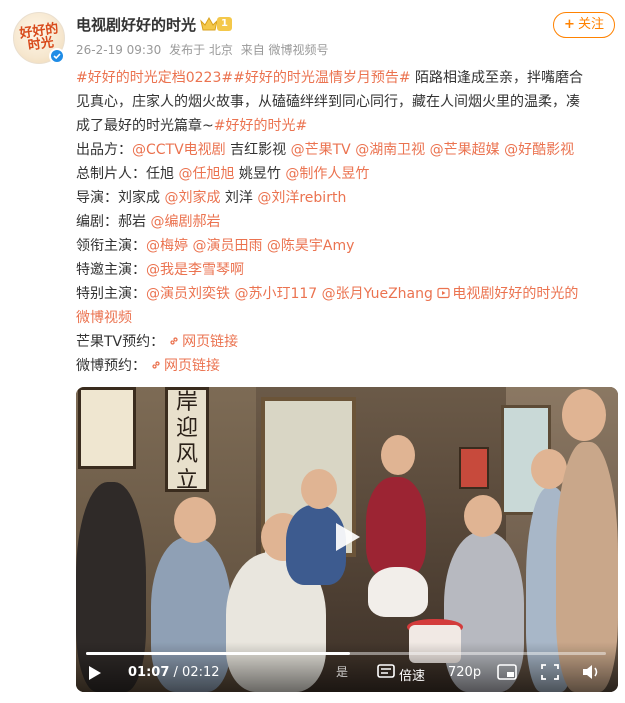 This screenshot has height=703, width=625. What do you see at coordinates (321, 150) in the screenshot?
I see `mention-link: @芒果TV` at bounding box center [321, 150].